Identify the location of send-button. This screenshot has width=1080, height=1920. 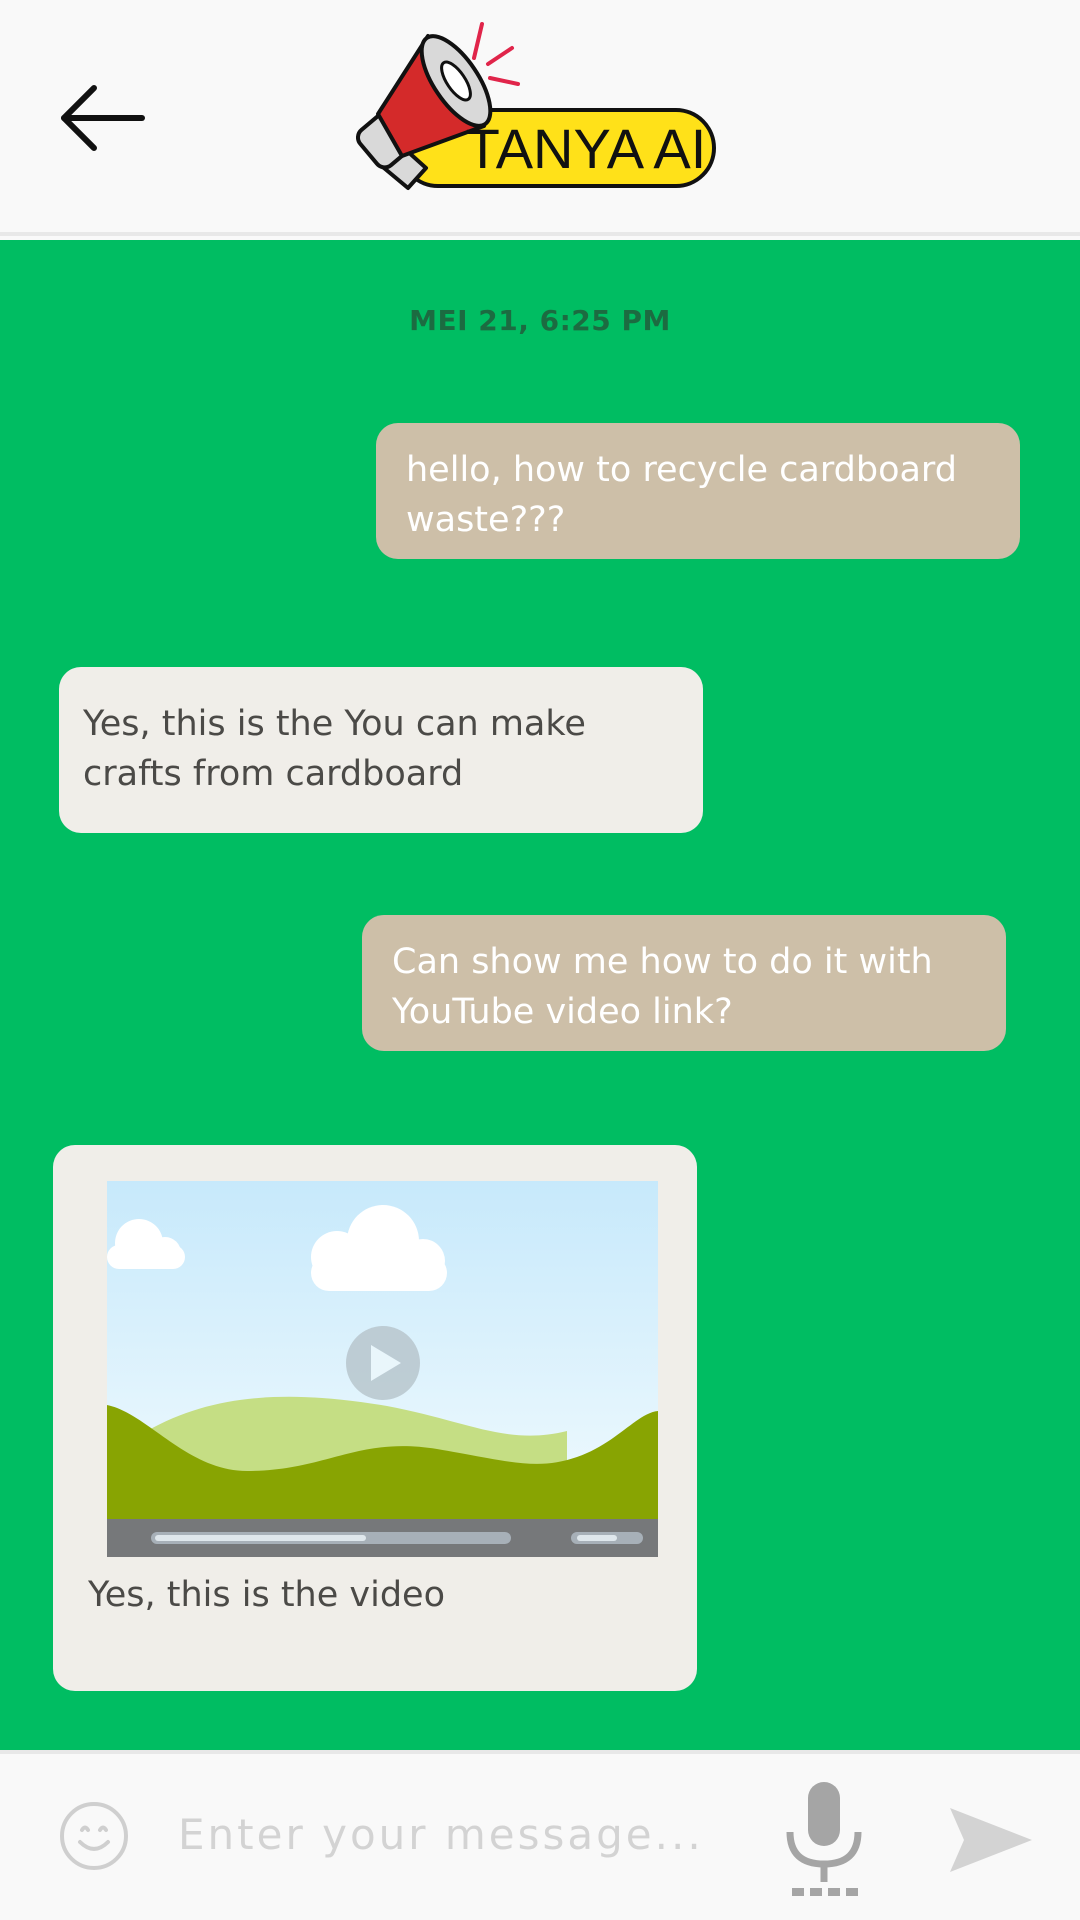
(991, 1840).